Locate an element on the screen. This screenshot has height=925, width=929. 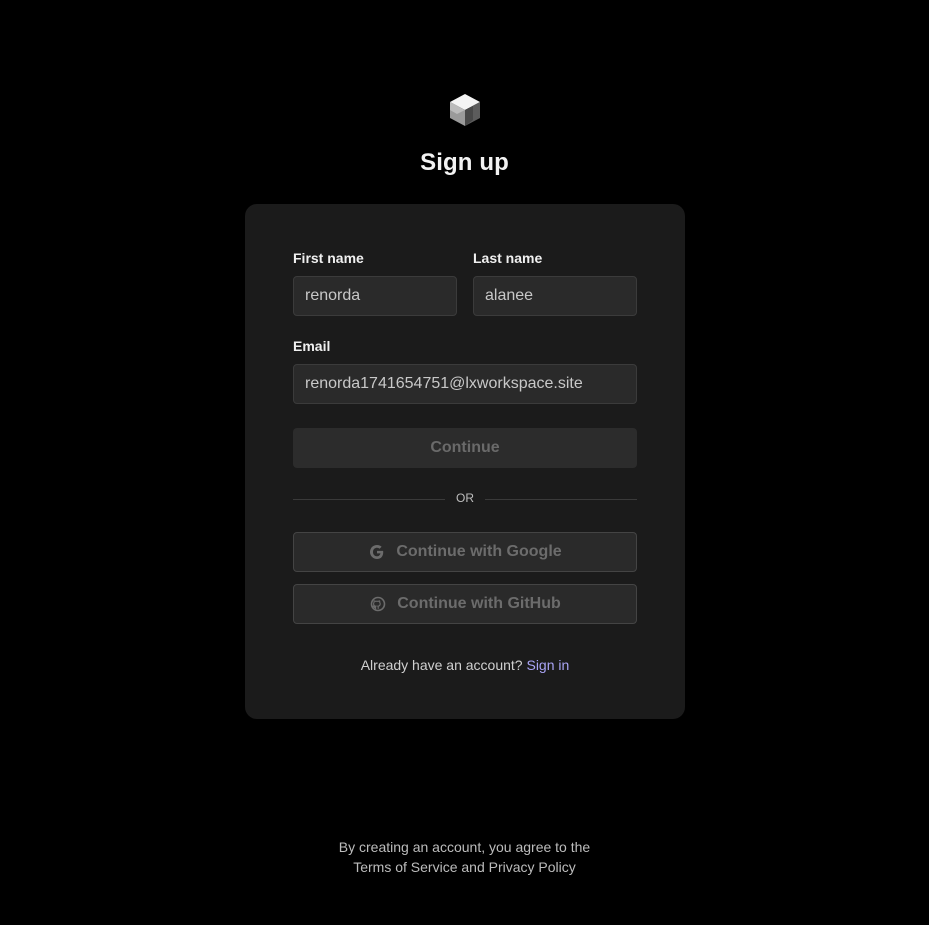
continue-button: Continue is located at coordinates (465, 448).